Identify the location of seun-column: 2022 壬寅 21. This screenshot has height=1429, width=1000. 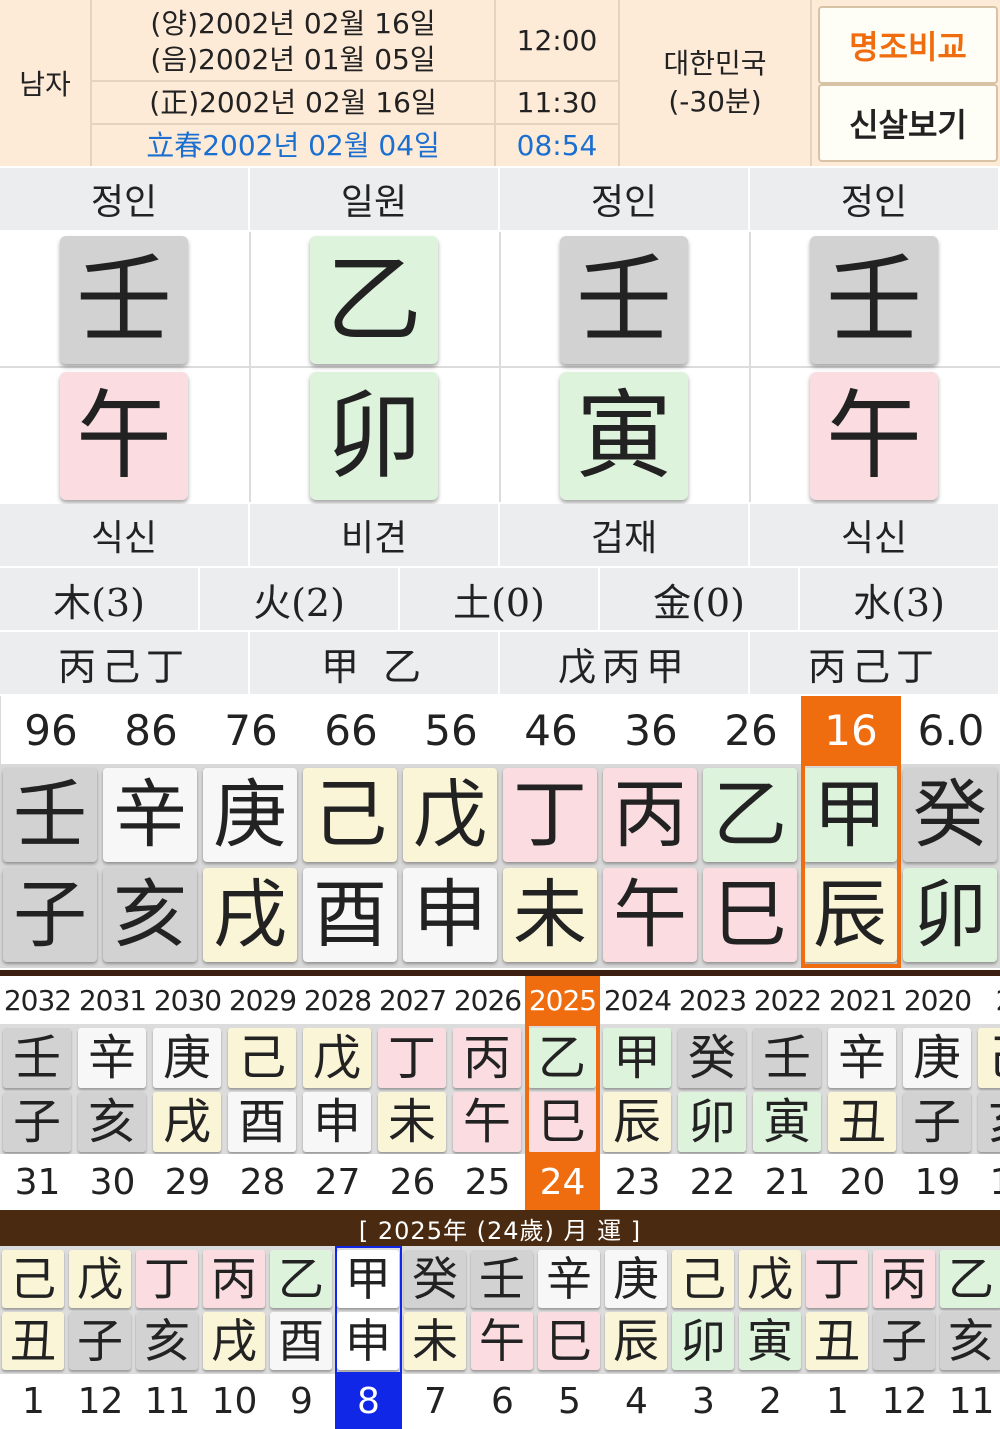
(787, 1093).